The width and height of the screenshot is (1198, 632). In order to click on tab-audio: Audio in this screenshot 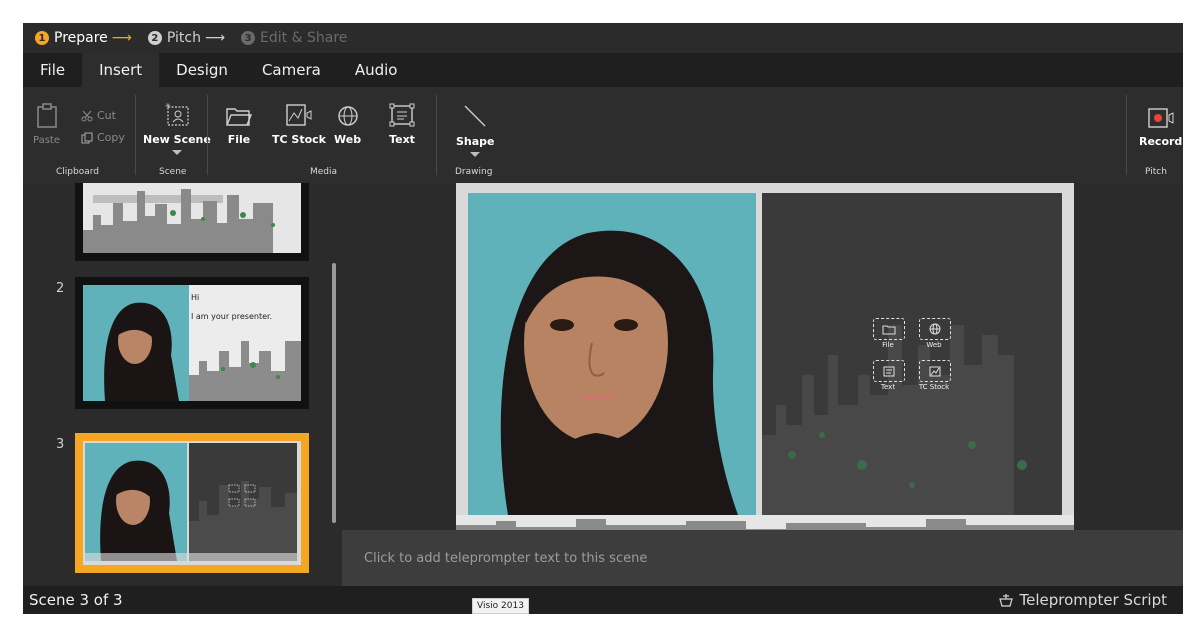, I will do `click(376, 70)`.